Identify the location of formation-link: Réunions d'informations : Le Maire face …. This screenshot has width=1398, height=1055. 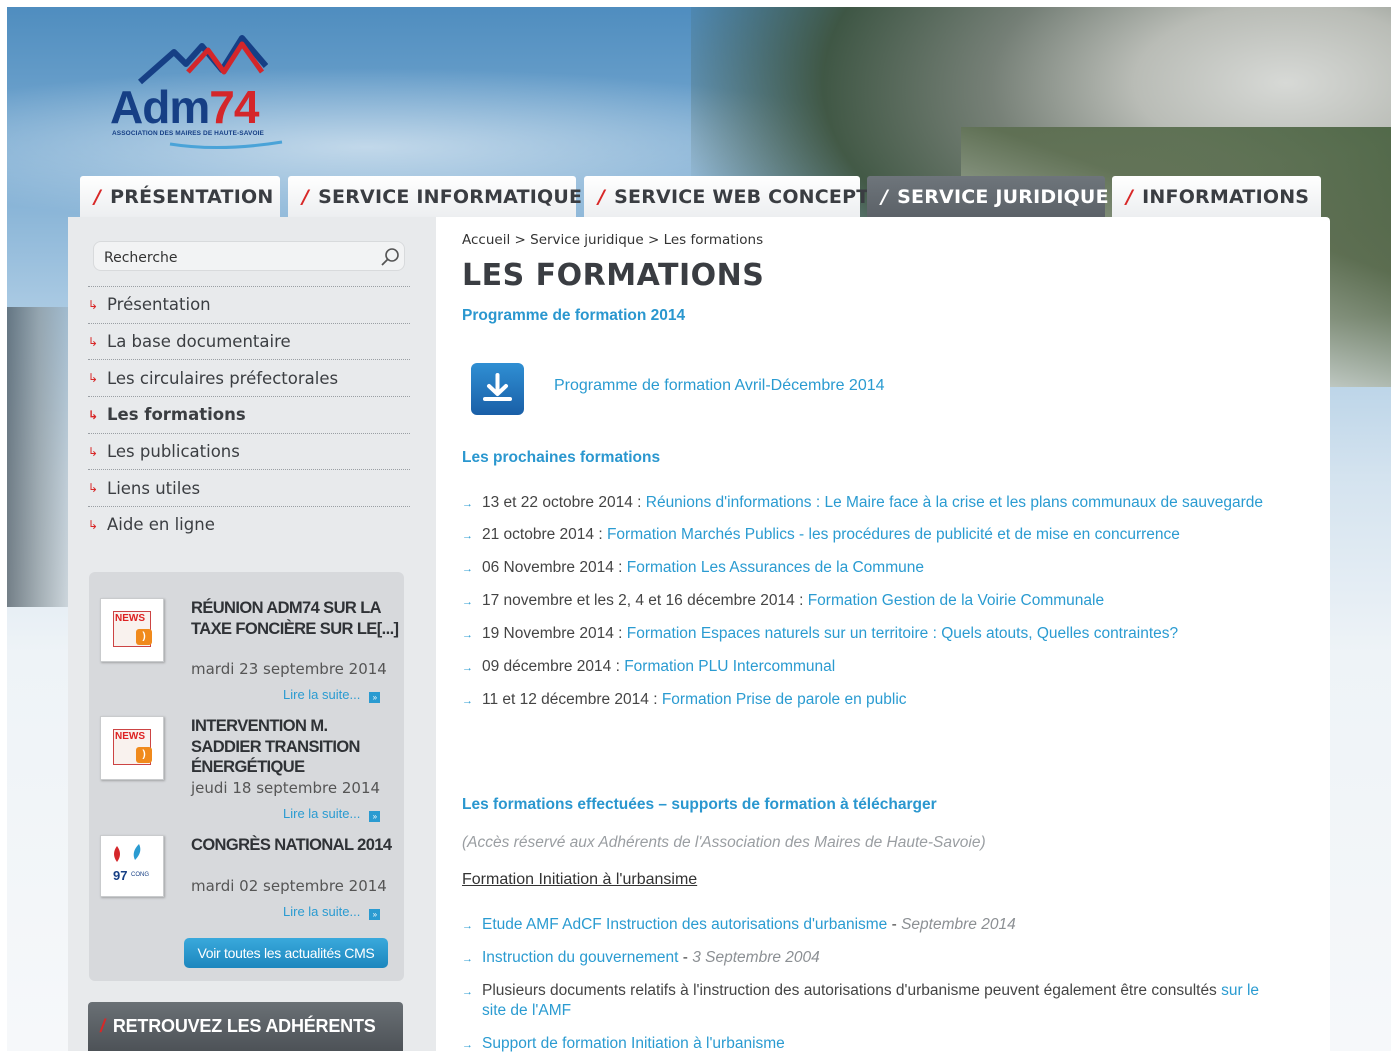
(954, 502).